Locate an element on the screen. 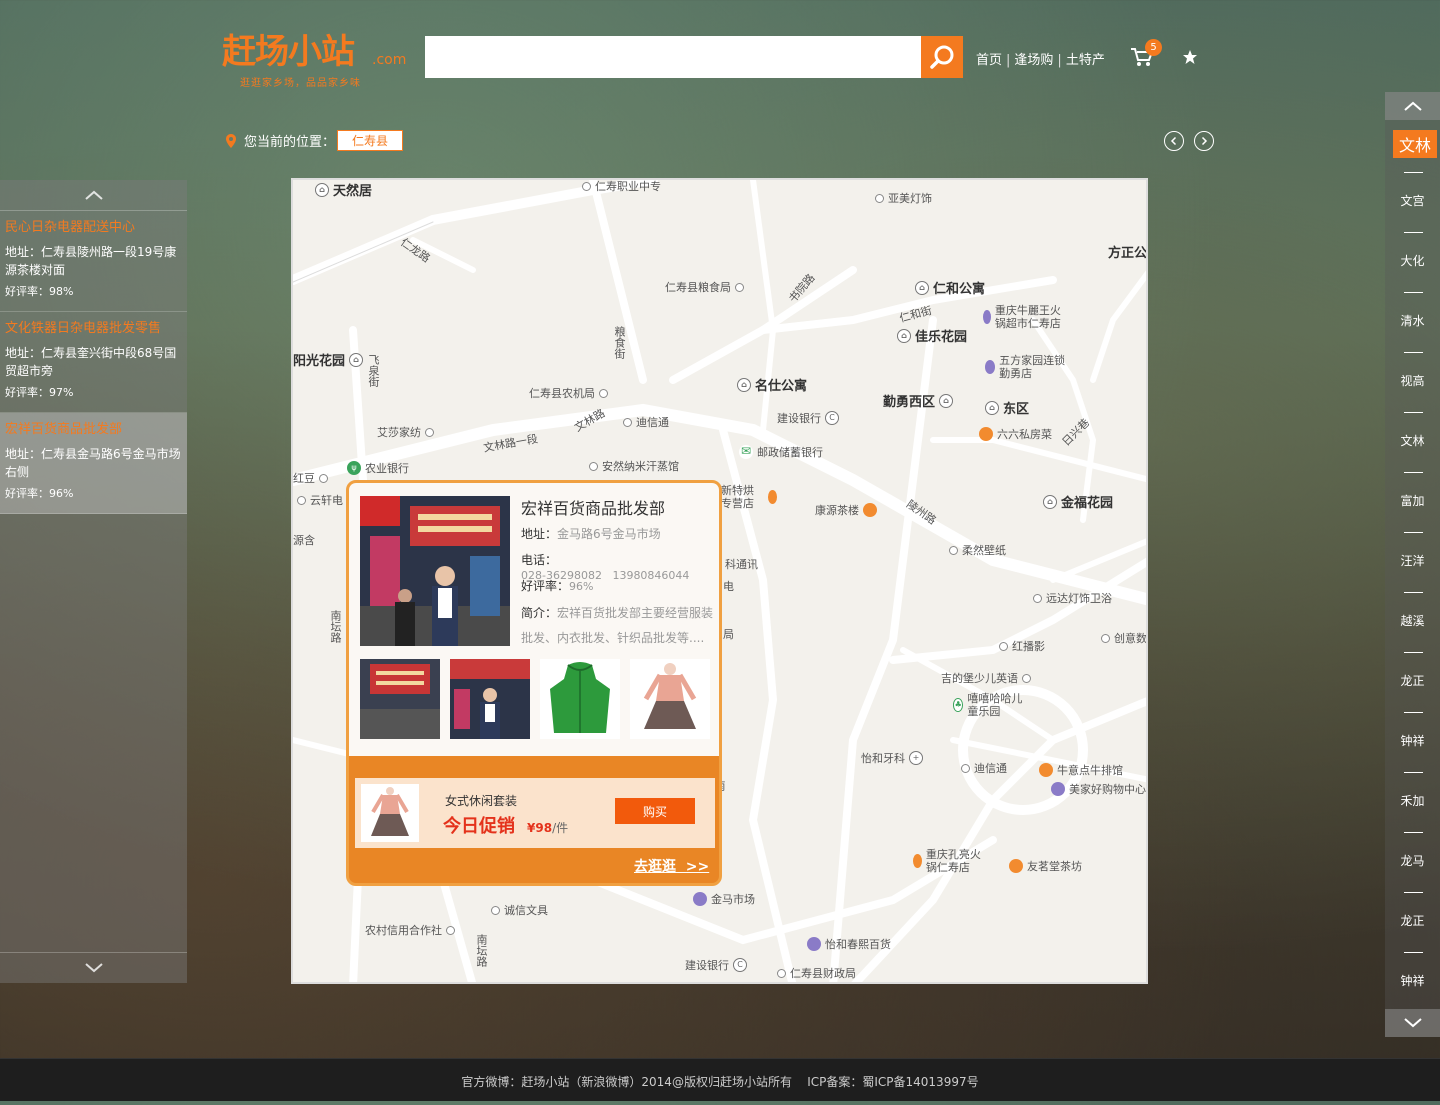  poi-label: 建设银行 is located at coordinates (707, 965).